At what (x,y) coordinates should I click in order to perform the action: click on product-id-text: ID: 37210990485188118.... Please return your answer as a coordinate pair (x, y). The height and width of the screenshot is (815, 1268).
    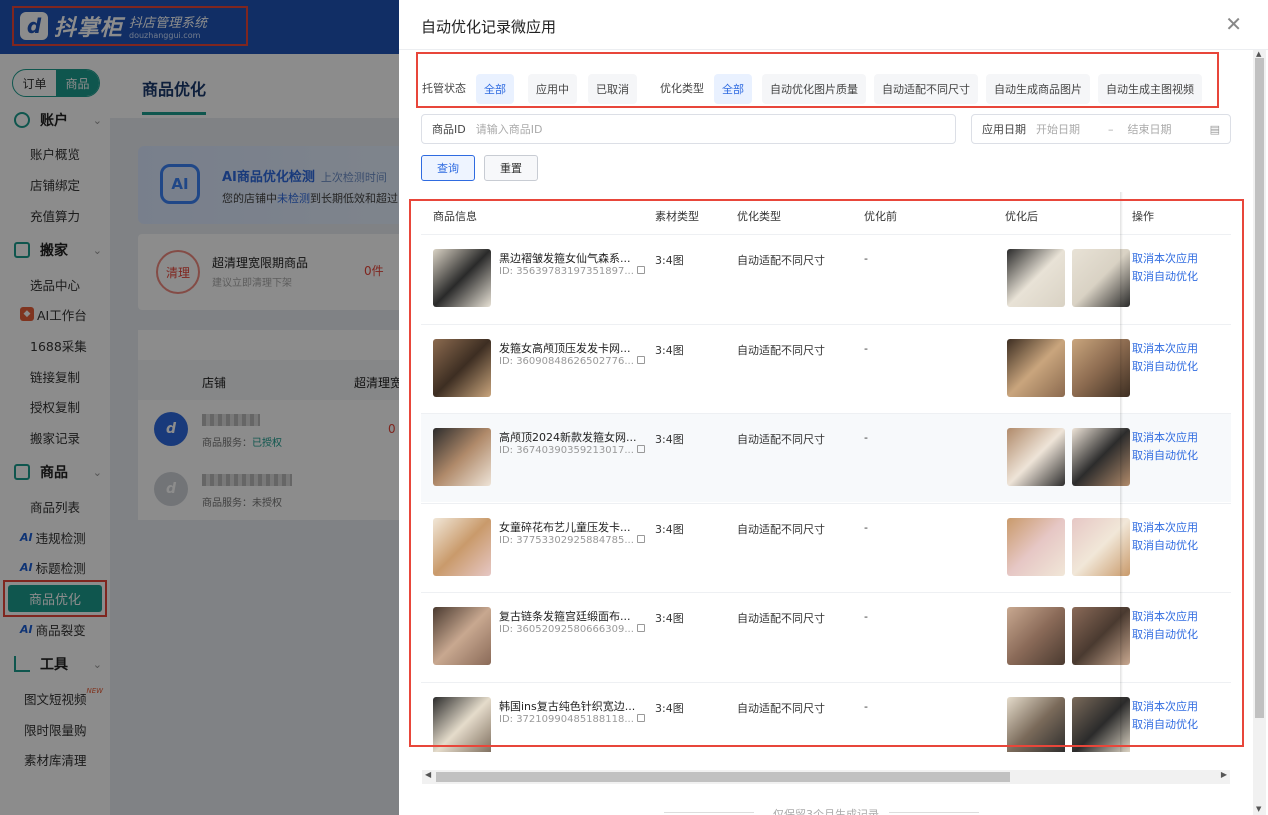
    Looking at the image, I should click on (566, 719).